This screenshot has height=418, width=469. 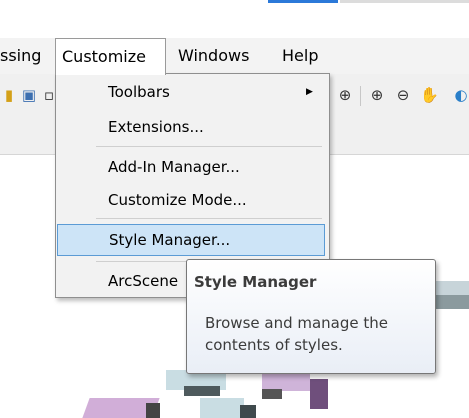 What do you see at coordinates (9, 95) in the screenshot?
I see `layer-icon: ▮` at bounding box center [9, 95].